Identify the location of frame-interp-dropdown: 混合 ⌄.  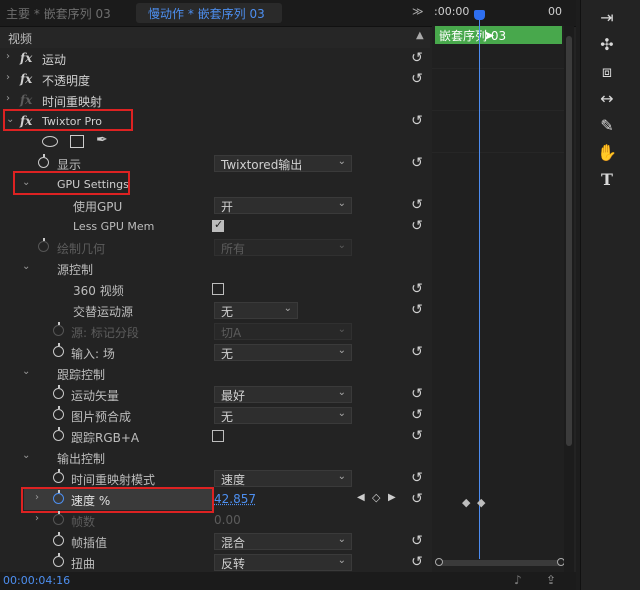
(283, 541).